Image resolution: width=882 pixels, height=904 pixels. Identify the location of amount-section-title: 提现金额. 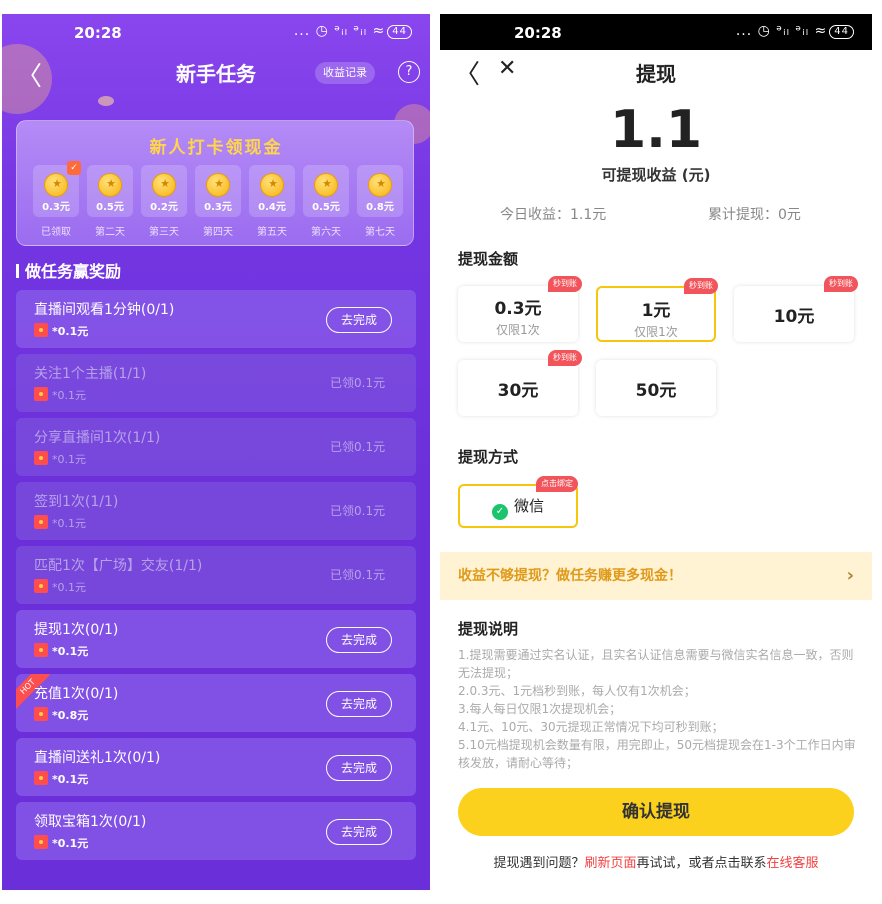
(488, 259).